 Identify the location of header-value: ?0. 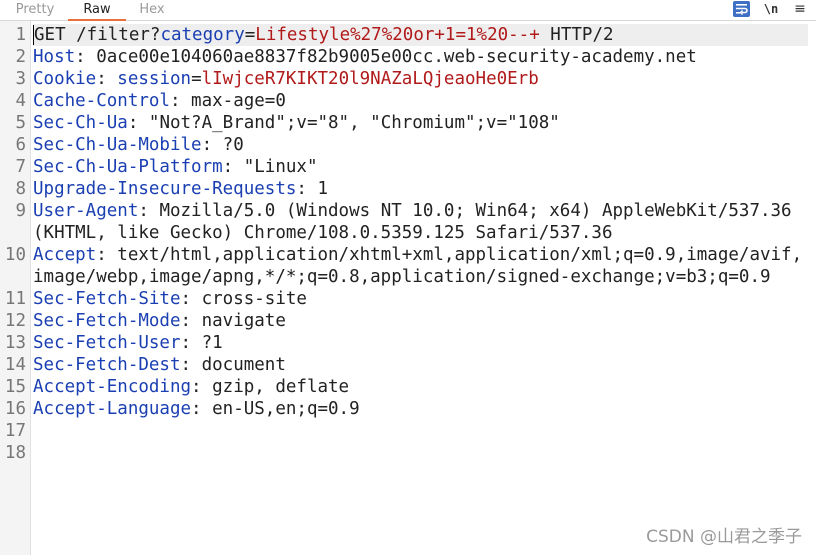
(233, 145).